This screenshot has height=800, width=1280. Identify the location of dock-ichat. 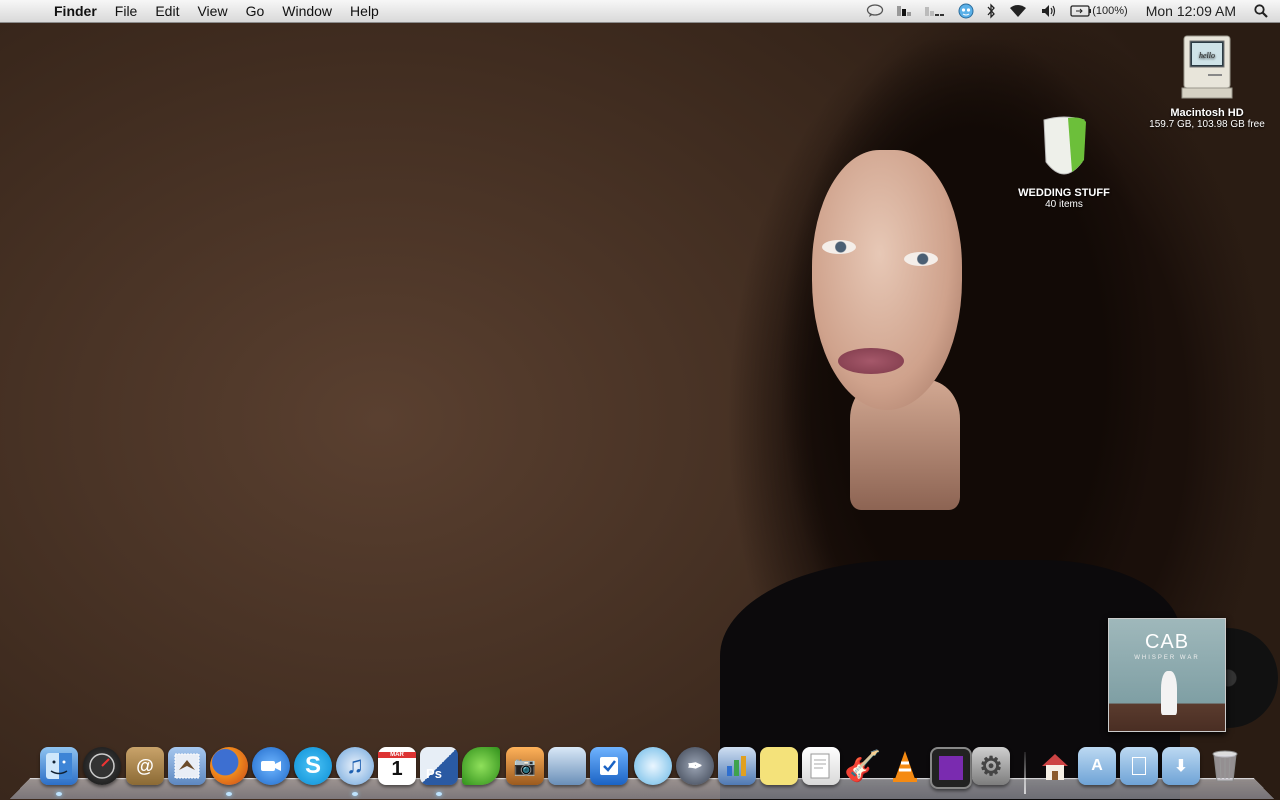
(271, 766).